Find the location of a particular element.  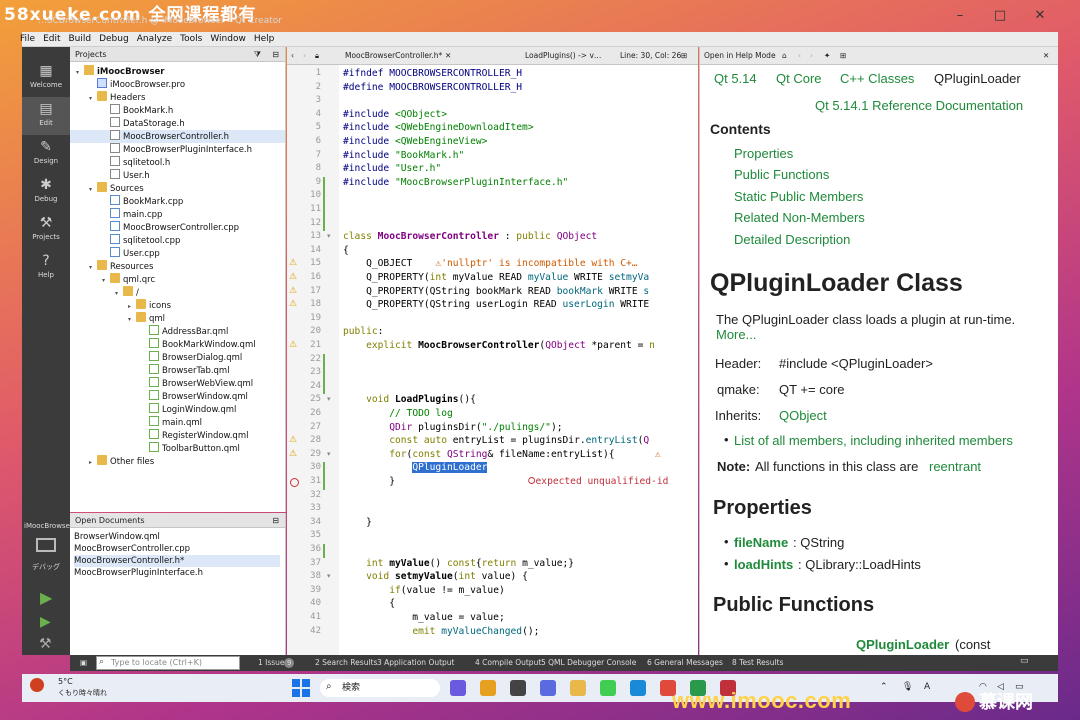

tree-item: ▾ qml is located at coordinates (177, 318).